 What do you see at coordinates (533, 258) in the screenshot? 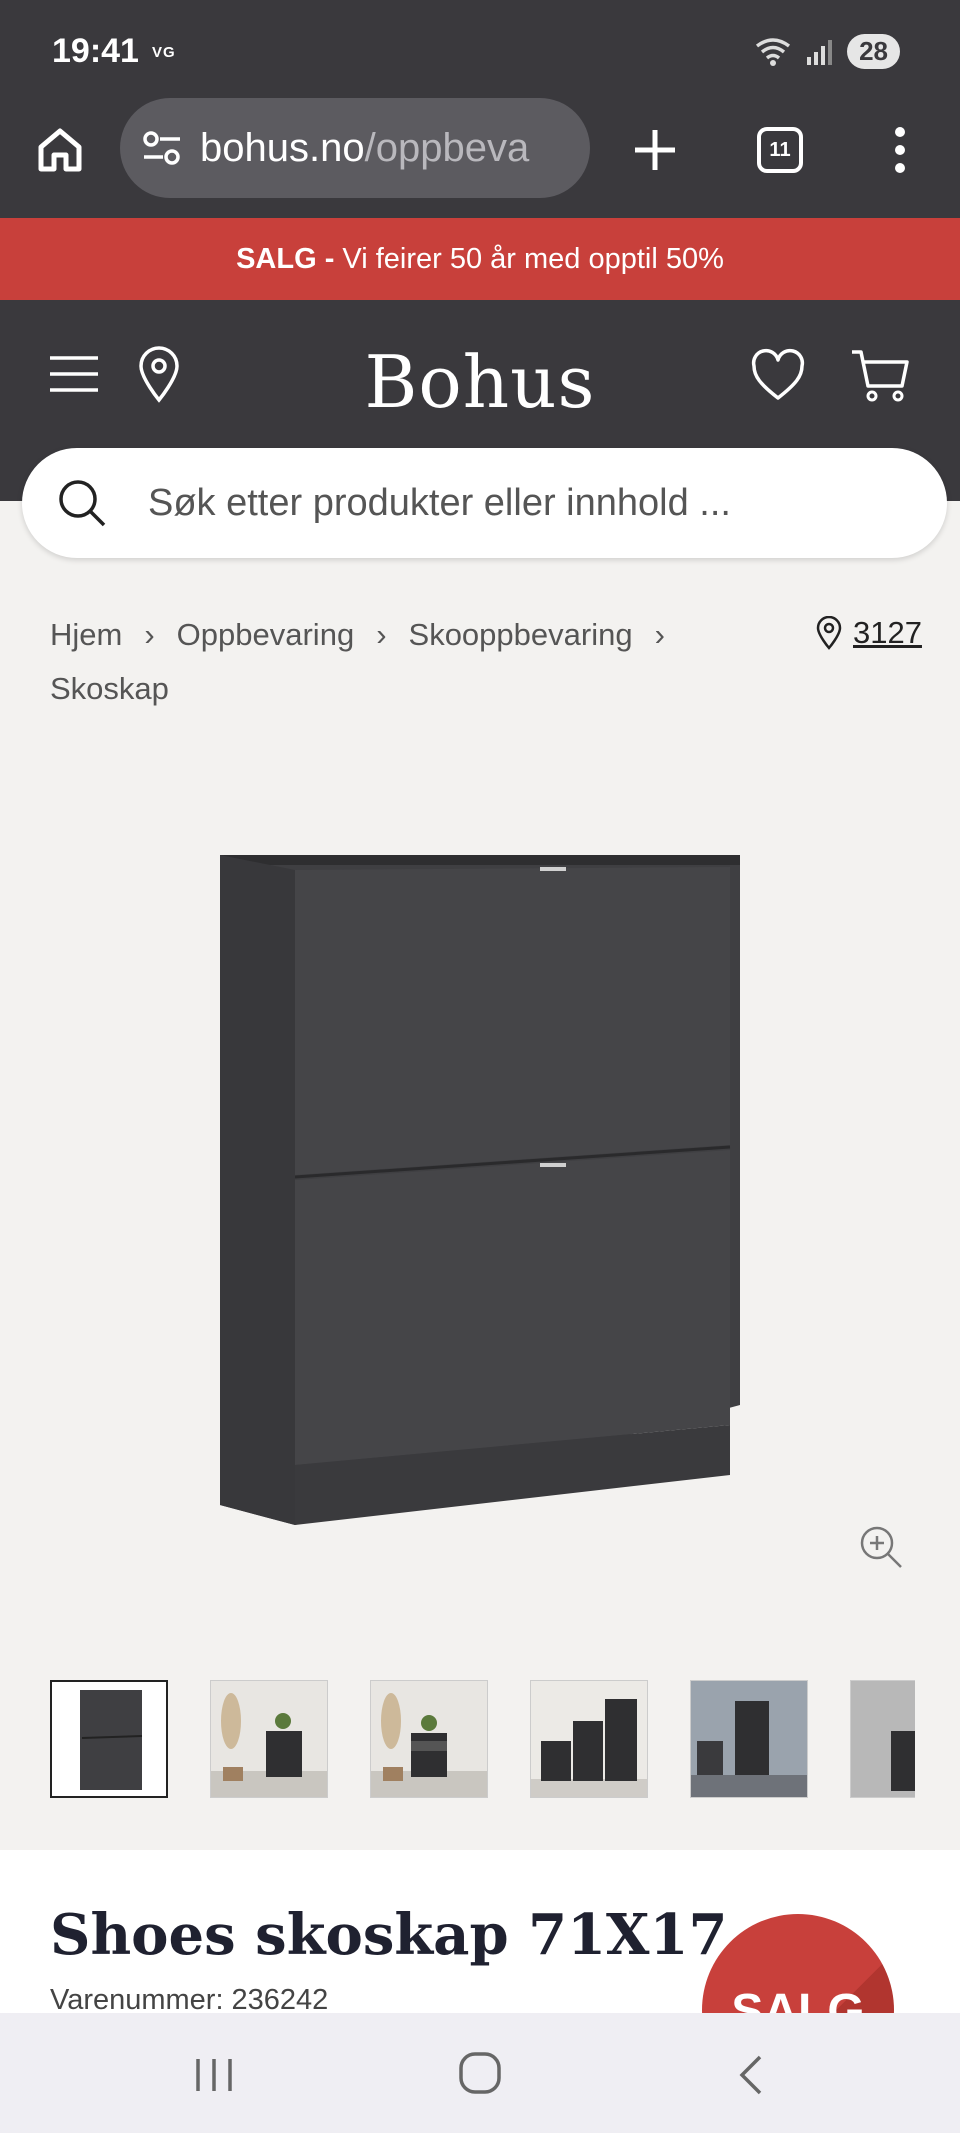
I see `sale-banner-text: Vi feirer 50 år med opptil 50%` at bounding box center [533, 258].